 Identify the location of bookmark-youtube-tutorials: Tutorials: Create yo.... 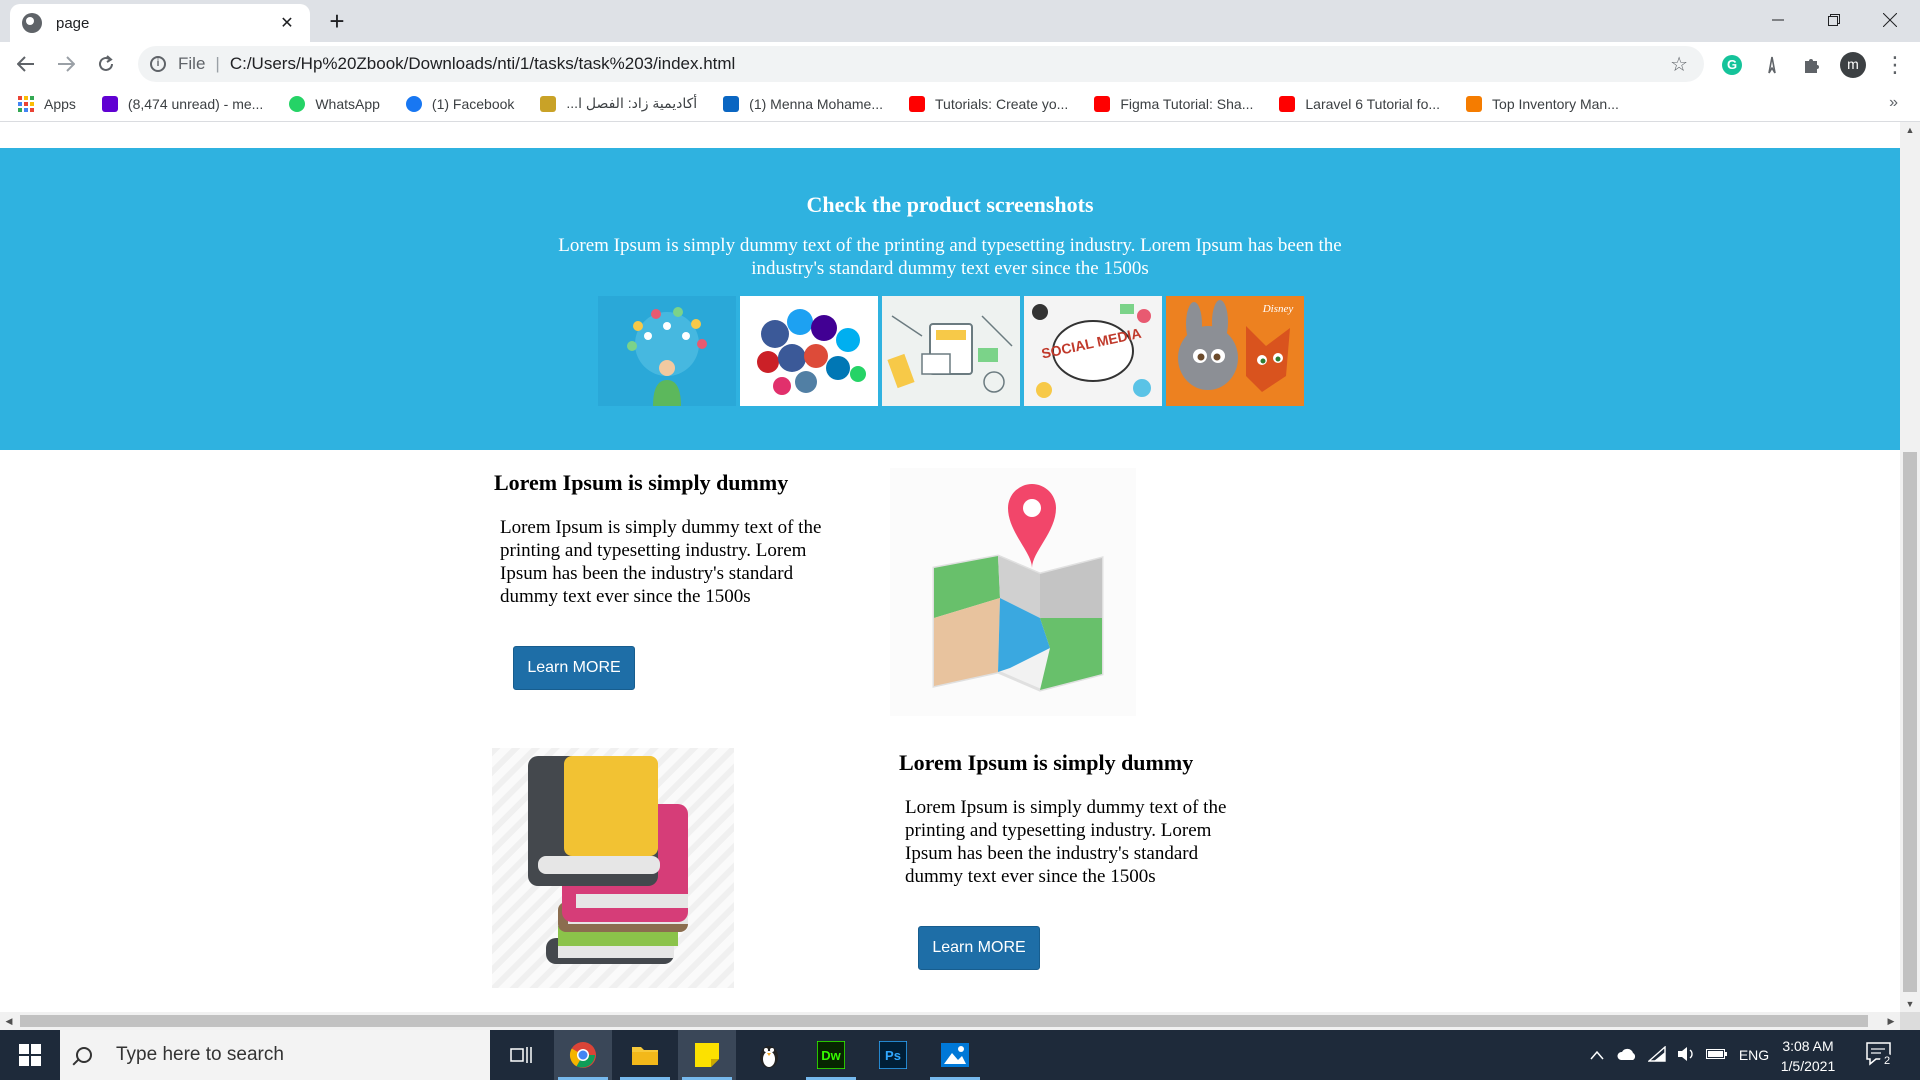
(989, 103).